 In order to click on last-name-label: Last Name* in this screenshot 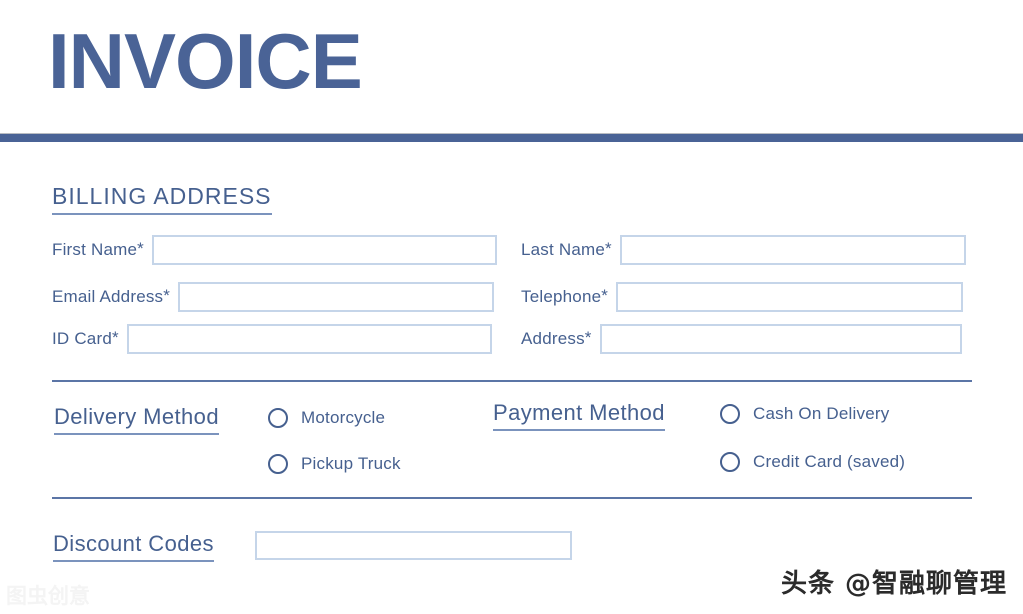, I will do `click(566, 250)`.